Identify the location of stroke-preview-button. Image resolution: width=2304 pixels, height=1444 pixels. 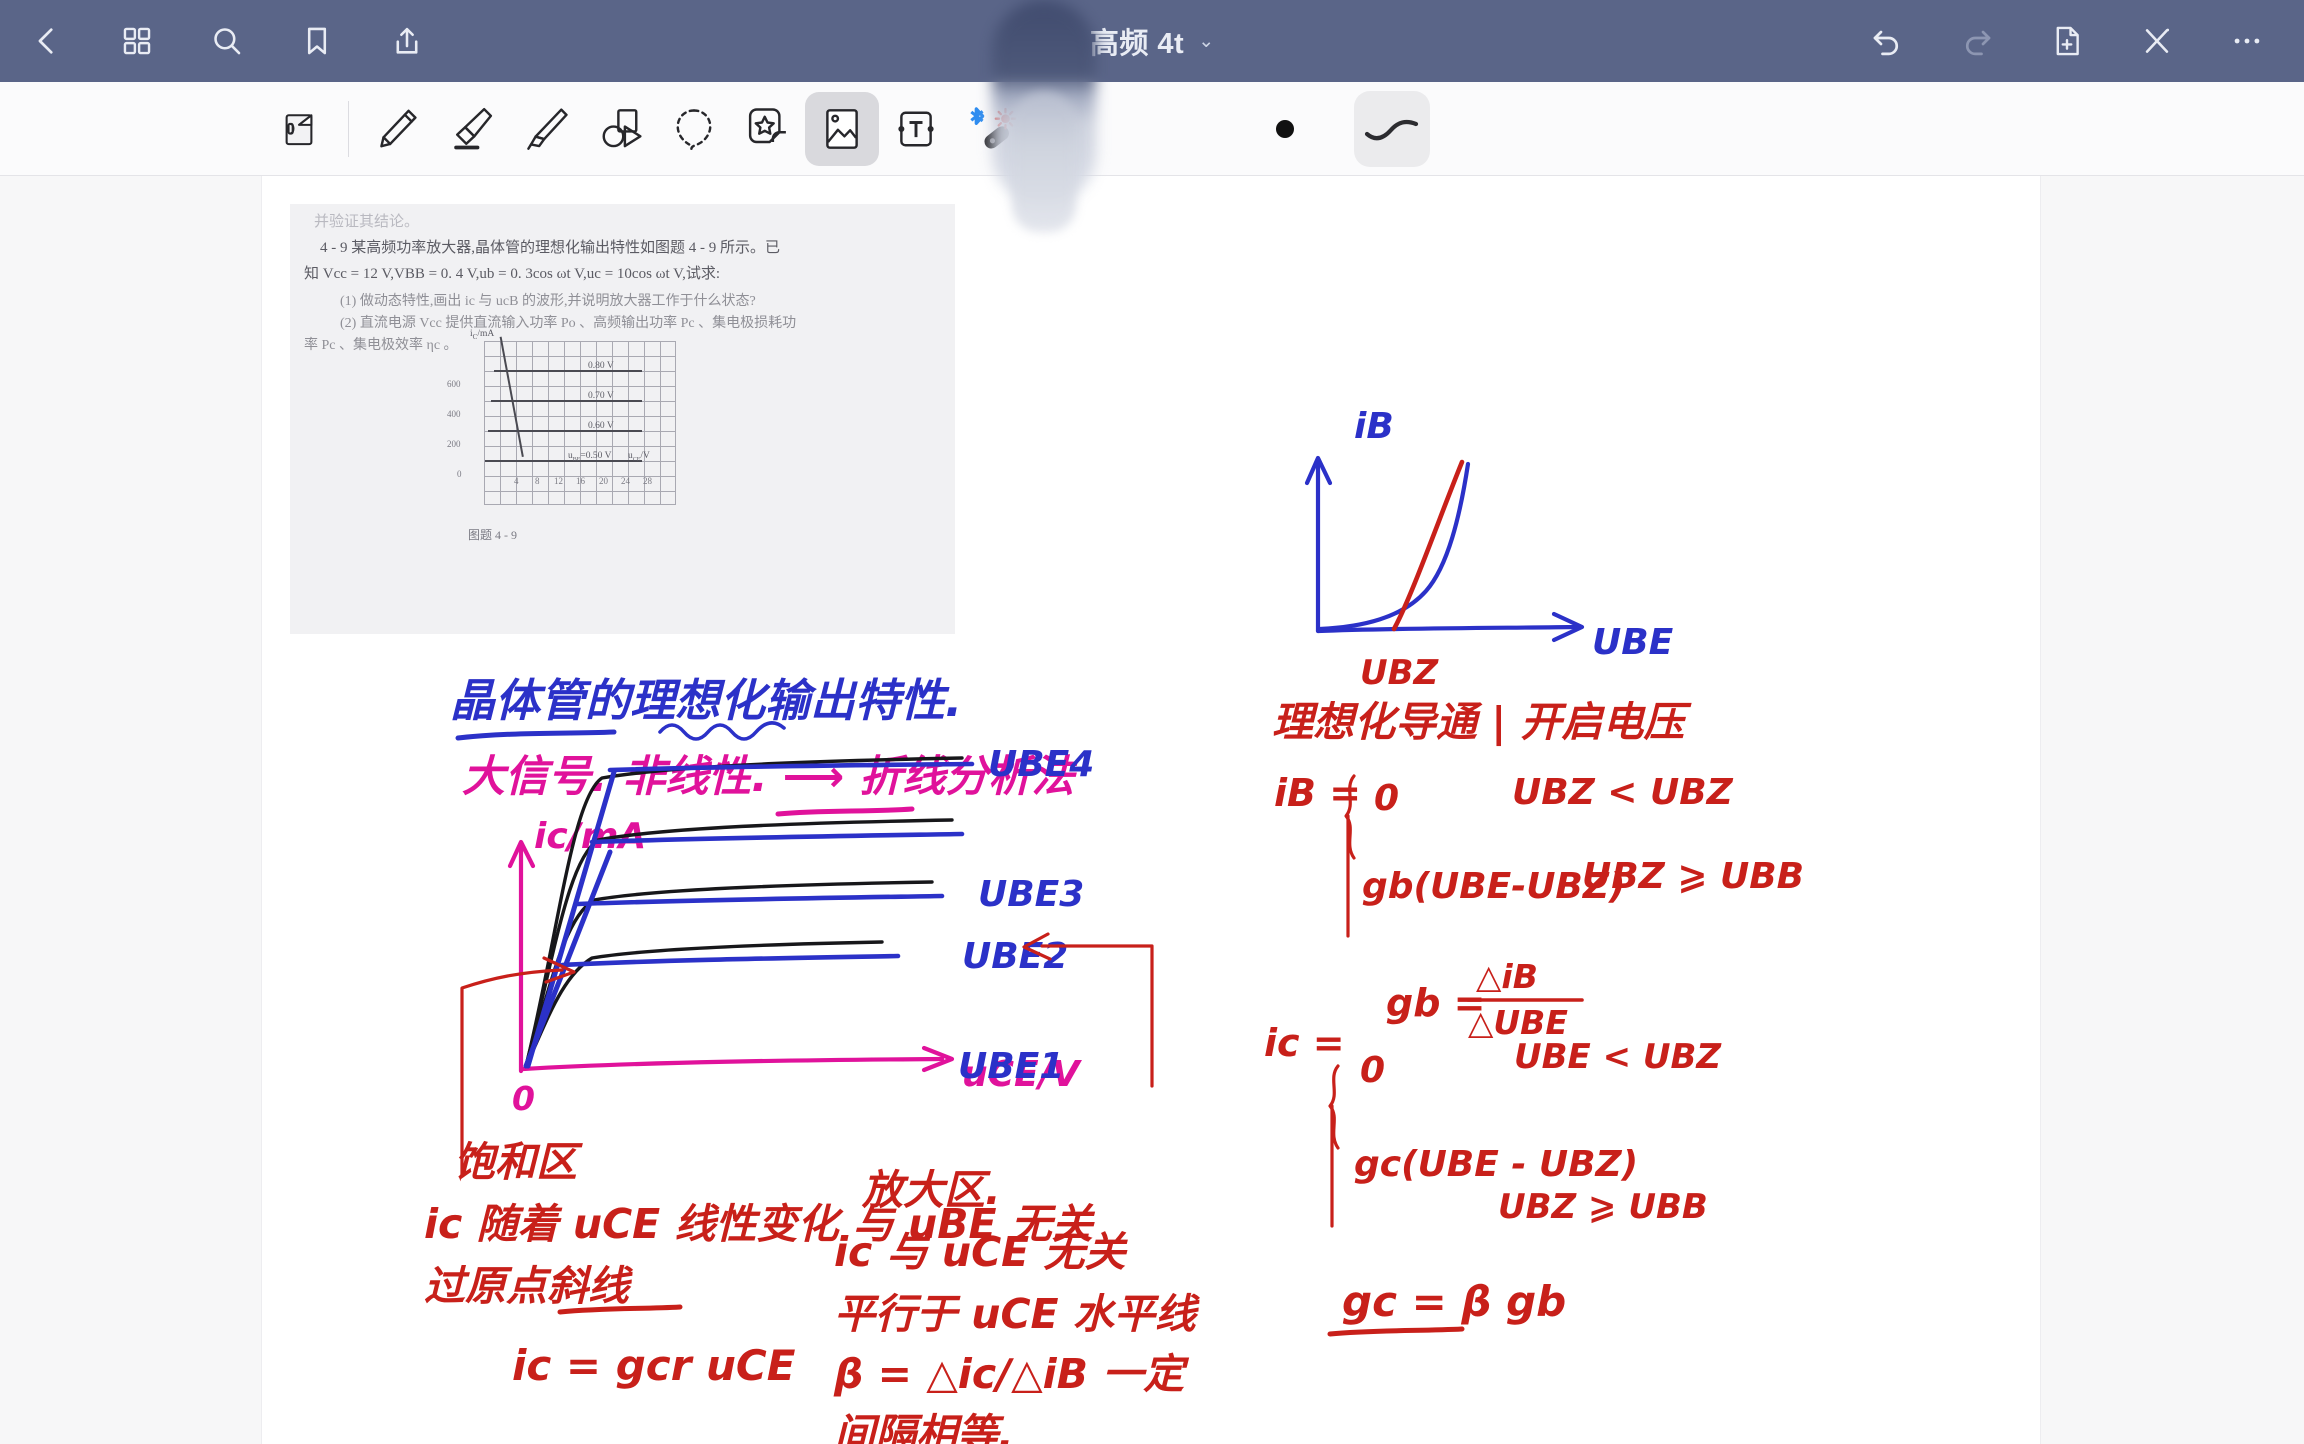
(1392, 128).